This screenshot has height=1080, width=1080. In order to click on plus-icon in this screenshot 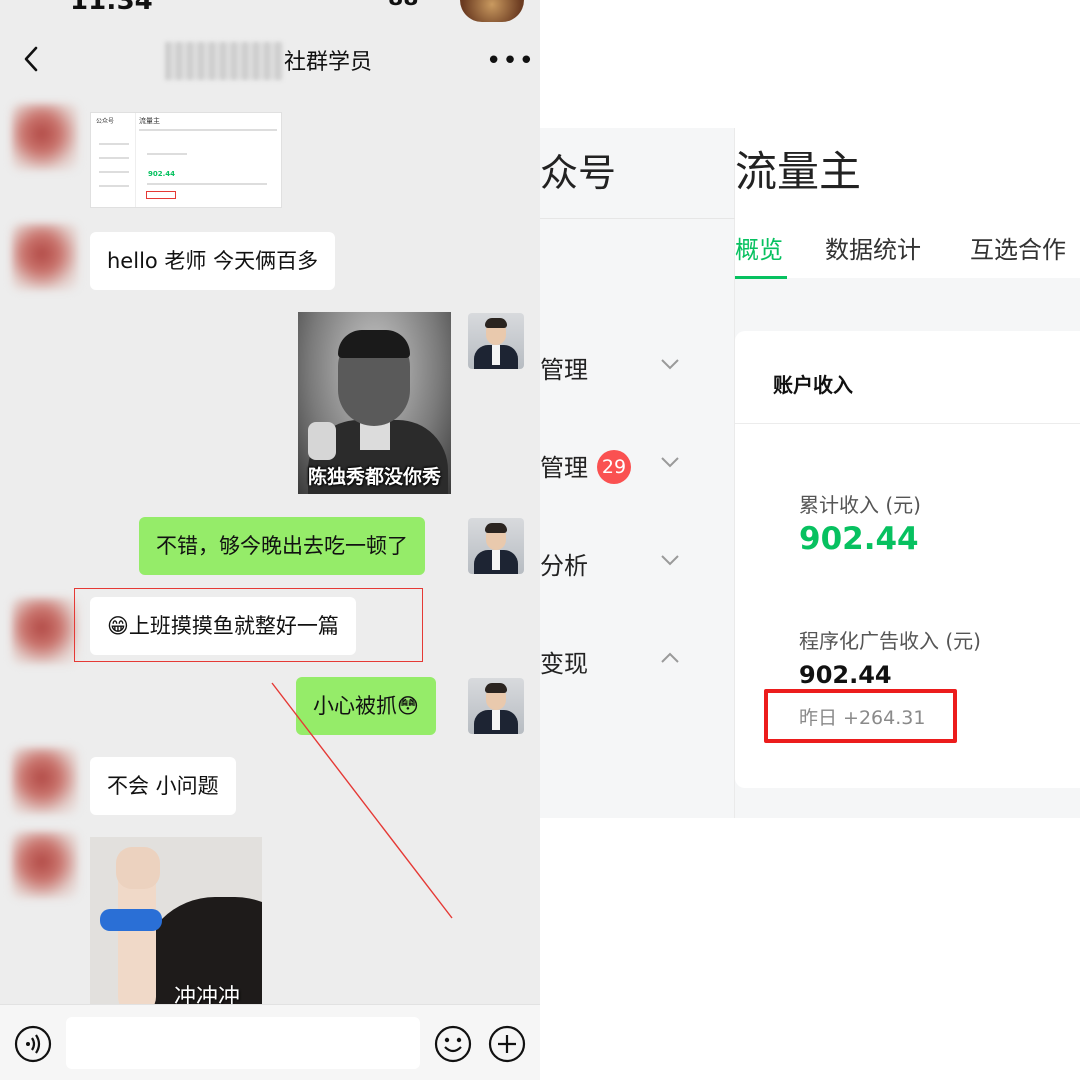, I will do `click(507, 1044)`.